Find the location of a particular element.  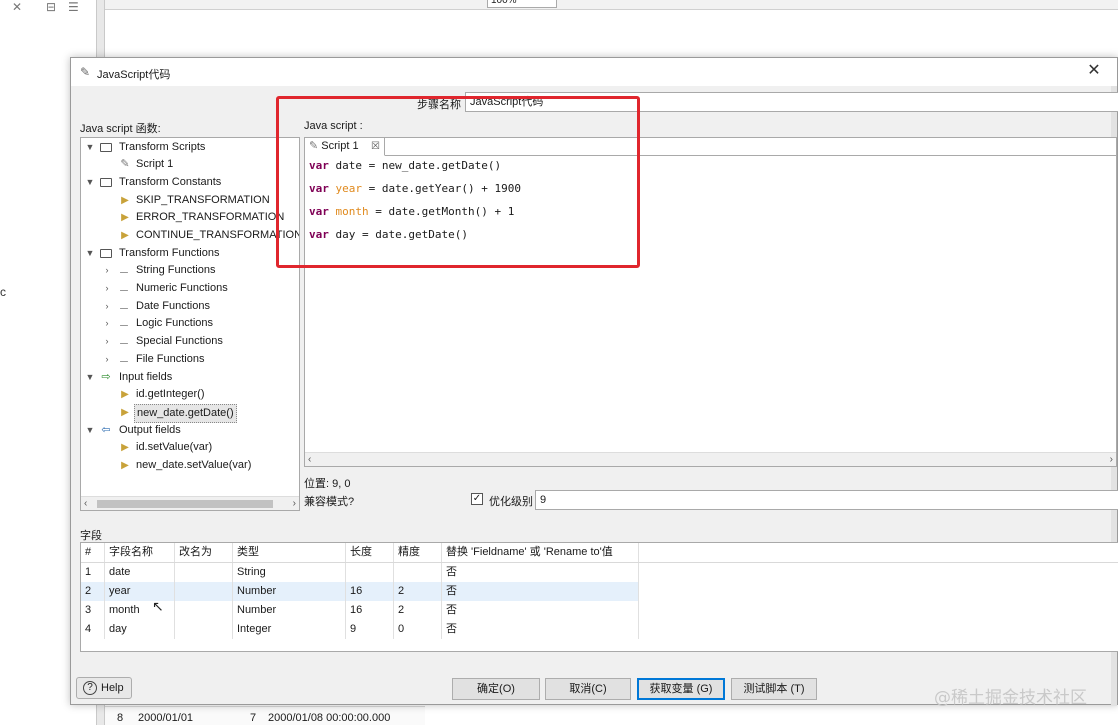

test-script-button: 测试脚本 (T) is located at coordinates (774, 689).